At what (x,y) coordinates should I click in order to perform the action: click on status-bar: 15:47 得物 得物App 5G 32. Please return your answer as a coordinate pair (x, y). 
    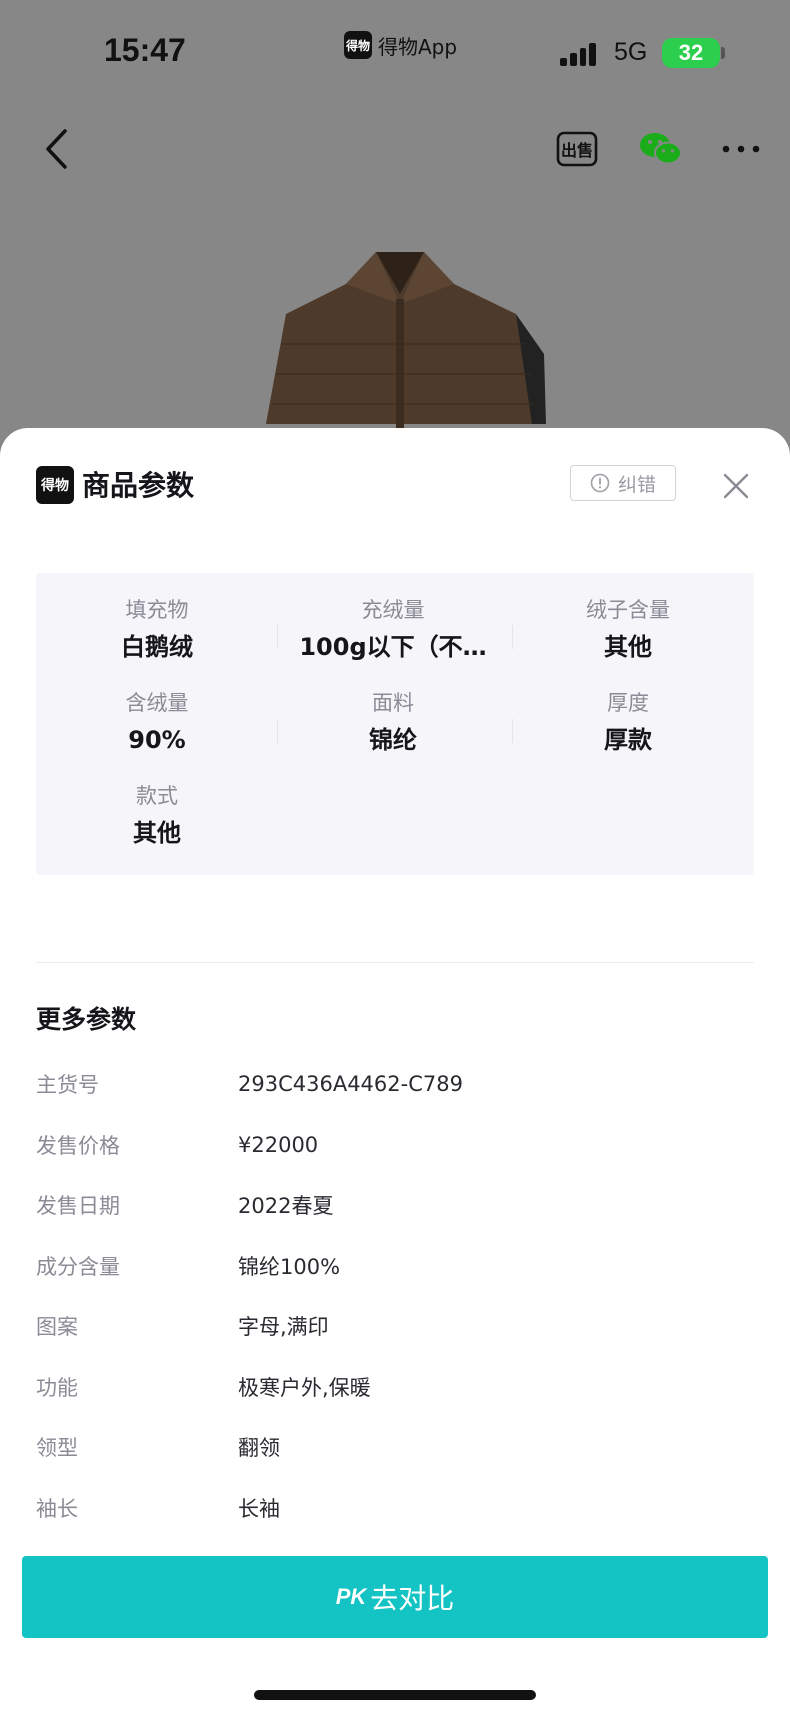
    Looking at the image, I should click on (395, 50).